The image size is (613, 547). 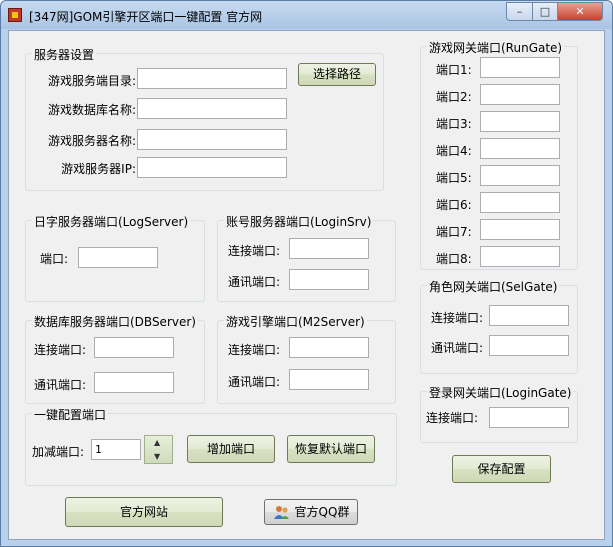 What do you see at coordinates (118, 257) in the screenshot?
I see `log-port-input` at bounding box center [118, 257].